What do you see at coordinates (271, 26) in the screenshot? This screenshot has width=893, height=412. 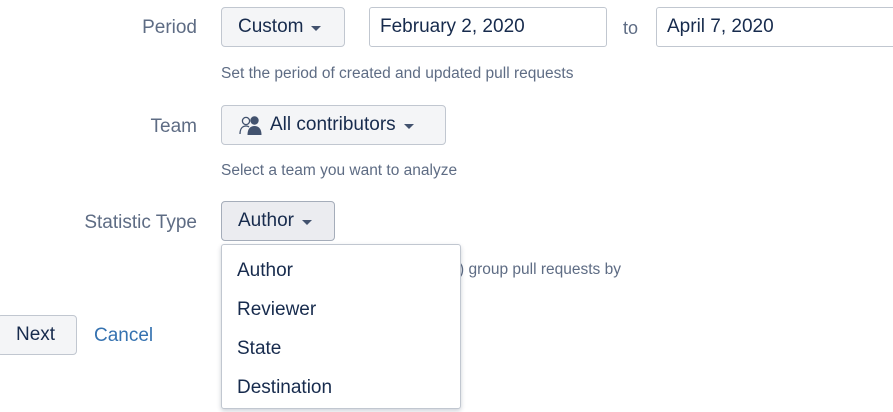 I see `period-select-value: Custom` at bounding box center [271, 26].